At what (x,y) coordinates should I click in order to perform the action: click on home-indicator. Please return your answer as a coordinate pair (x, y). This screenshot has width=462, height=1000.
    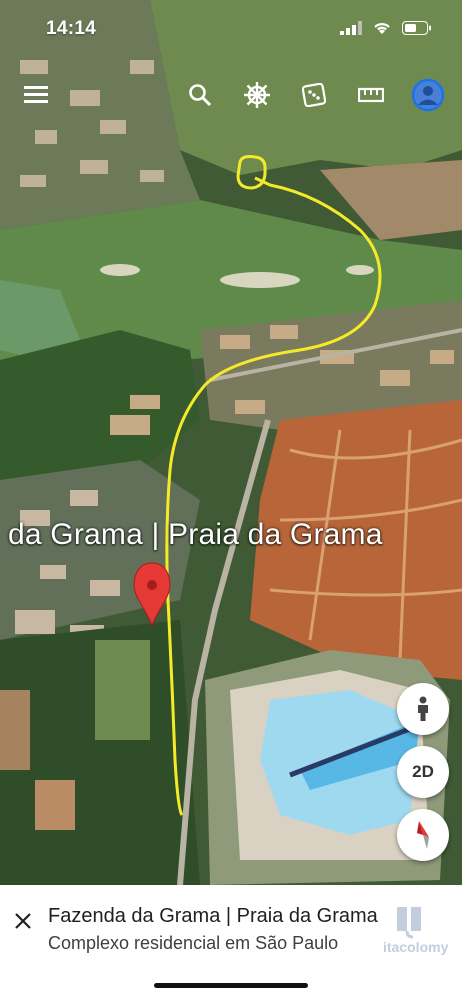
    Looking at the image, I should click on (231, 985).